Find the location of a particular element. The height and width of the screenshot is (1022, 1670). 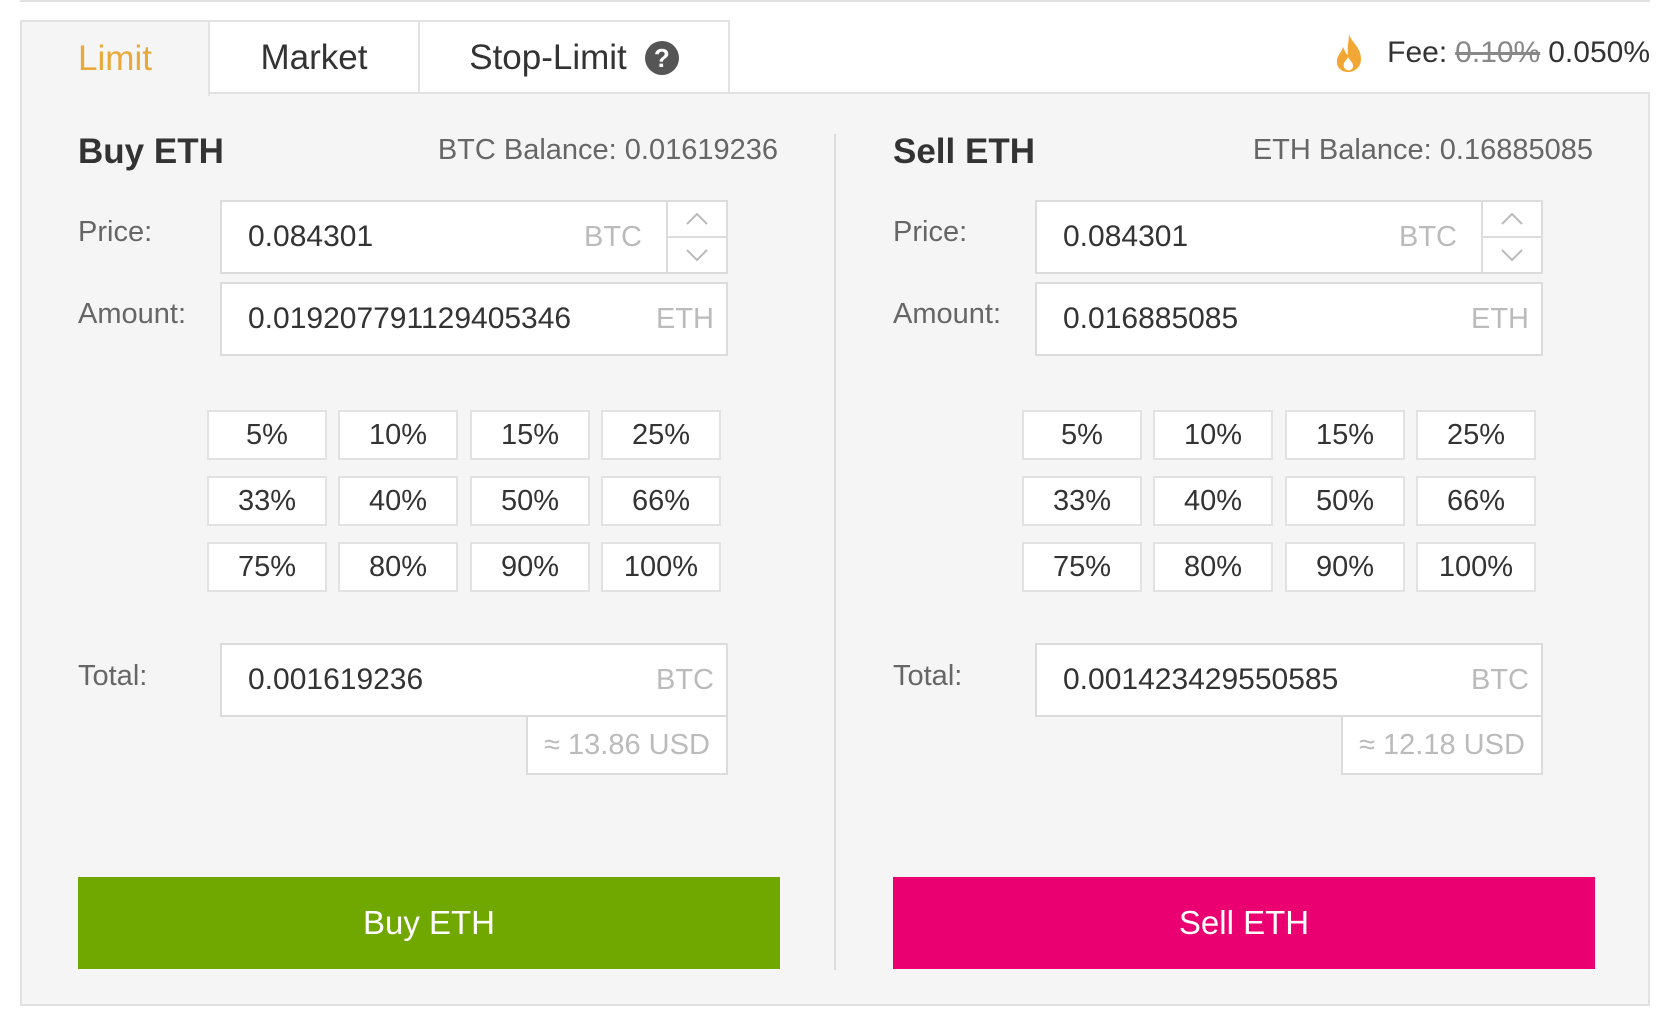

sell-total-input: 0.001423429550585 BTC is located at coordinates (1289, 680).